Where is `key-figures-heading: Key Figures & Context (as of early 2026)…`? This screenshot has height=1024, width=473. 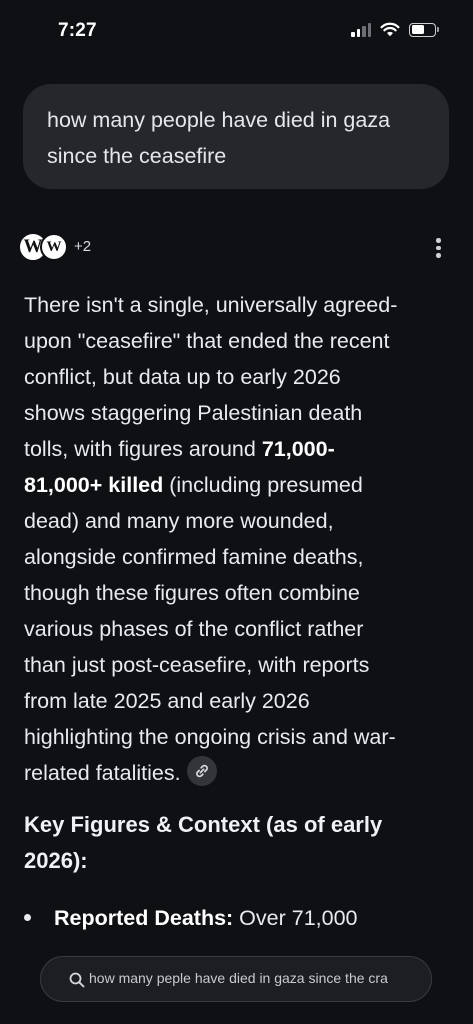 key-figures-heading: Key Figures & Context (as of early 2026)… is located at coordinates (234, 843).